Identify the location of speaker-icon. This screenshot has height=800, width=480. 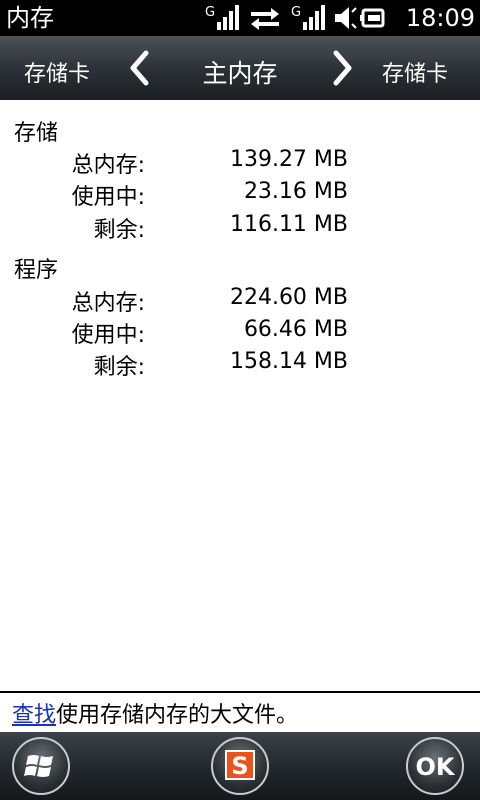
(346, 18).